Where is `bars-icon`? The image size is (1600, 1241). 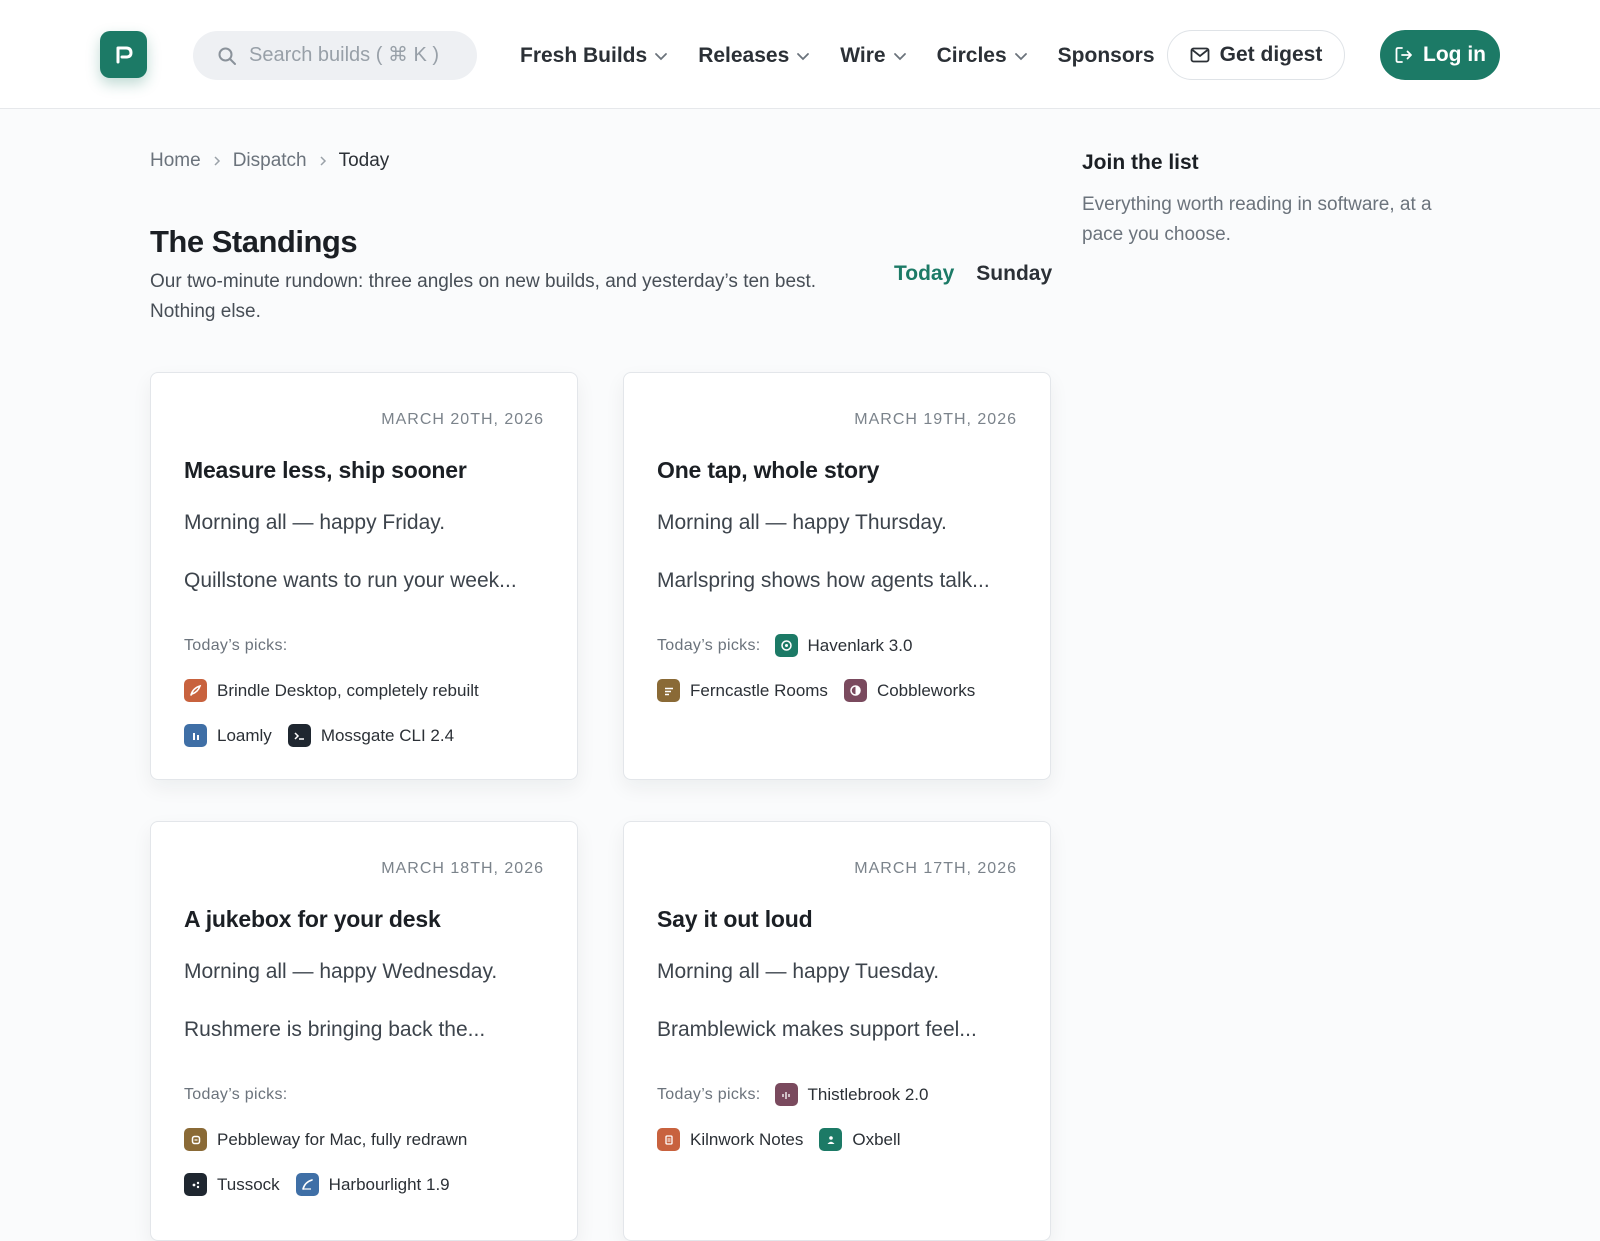
bars-icon is located at coordinates (195, 735).